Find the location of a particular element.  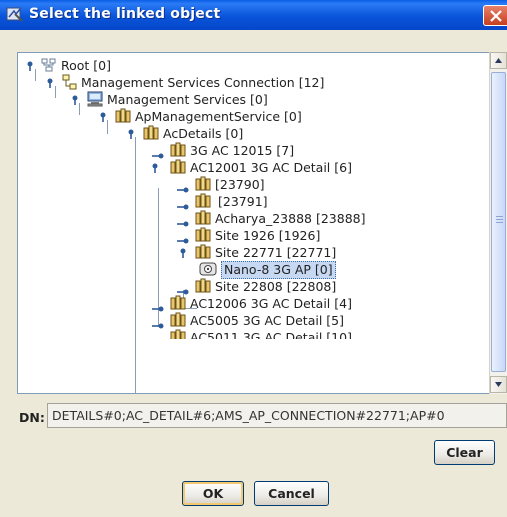

tree-node-apmanagementservice: ApManagementService [0] is located at coordinates (198, 116).